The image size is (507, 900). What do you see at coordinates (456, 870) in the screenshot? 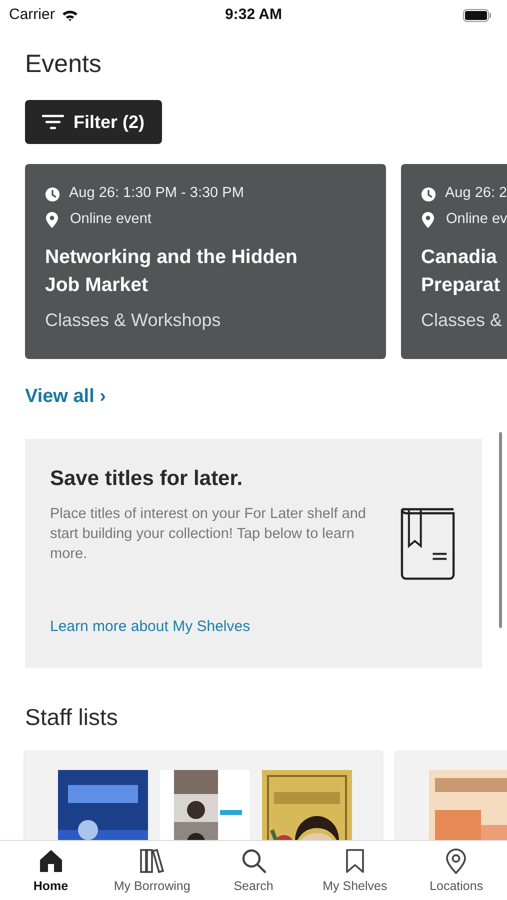
I see `tab-item: Locations` at bounding box center [456, 870].